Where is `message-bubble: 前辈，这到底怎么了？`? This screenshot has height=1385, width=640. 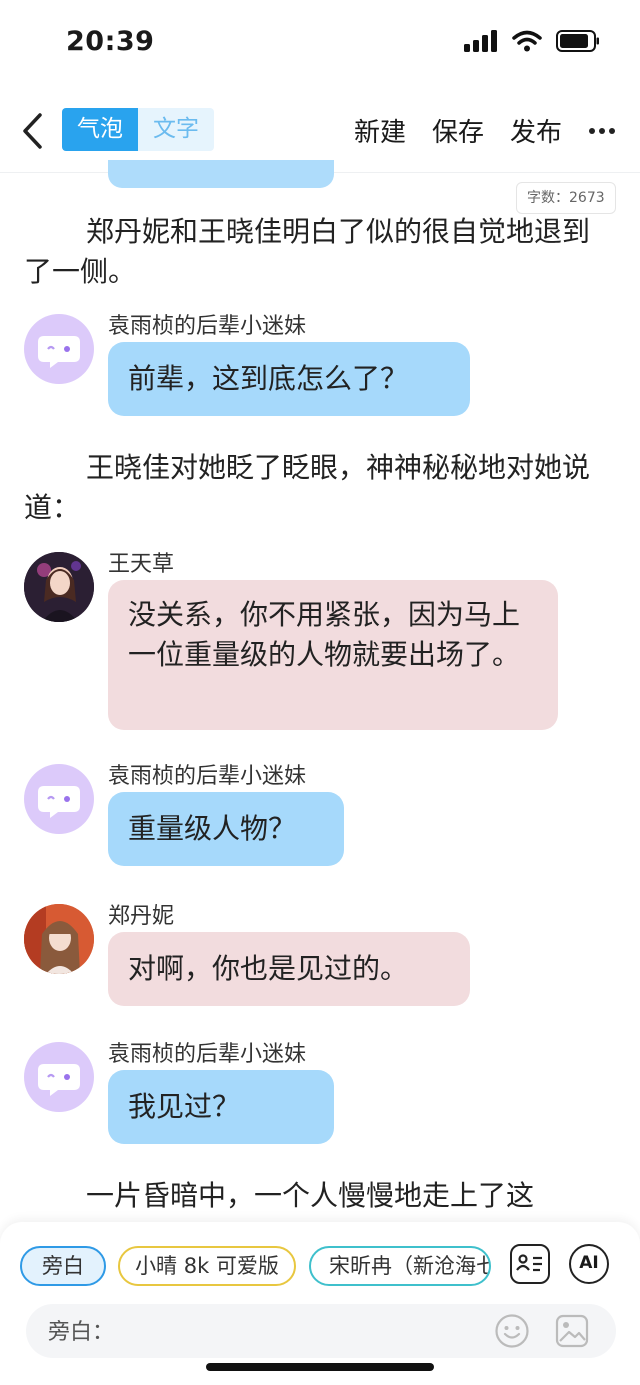
message-bubble: 前辈，这到底怎么了？ is located at coordinates (289, 379).